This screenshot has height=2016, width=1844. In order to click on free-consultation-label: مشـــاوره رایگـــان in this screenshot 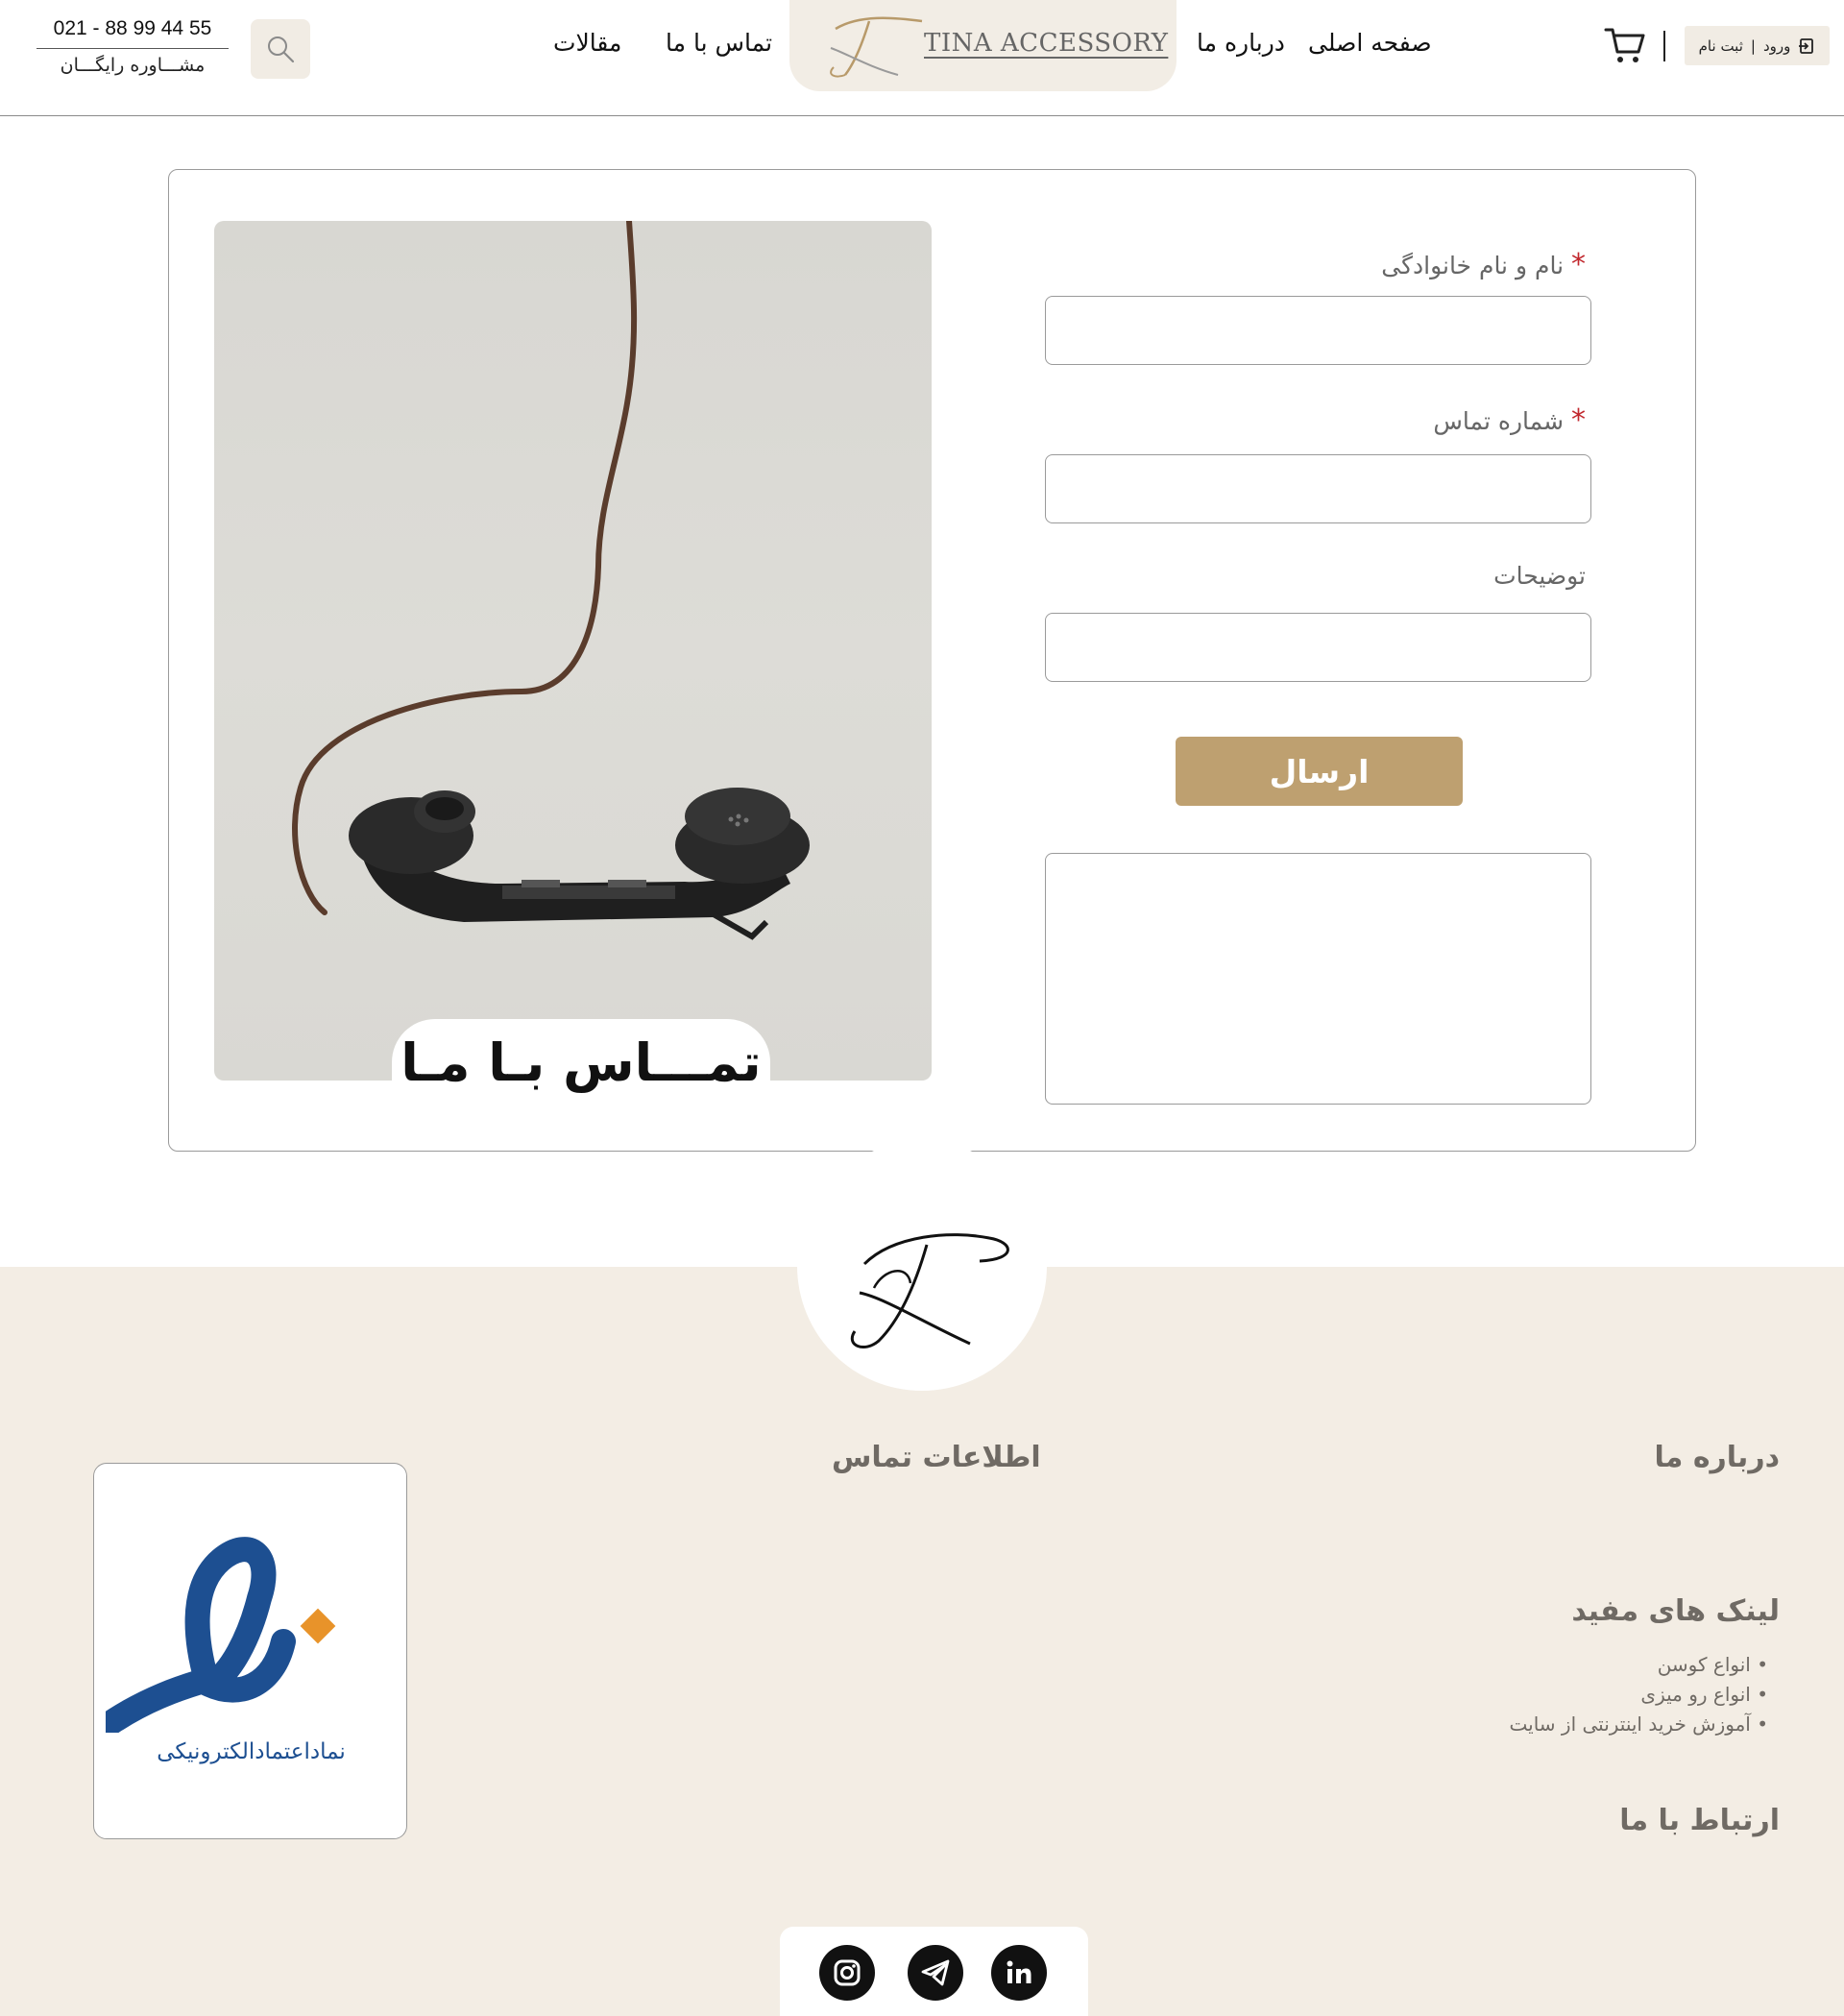, I will do `click(133, 65)`.